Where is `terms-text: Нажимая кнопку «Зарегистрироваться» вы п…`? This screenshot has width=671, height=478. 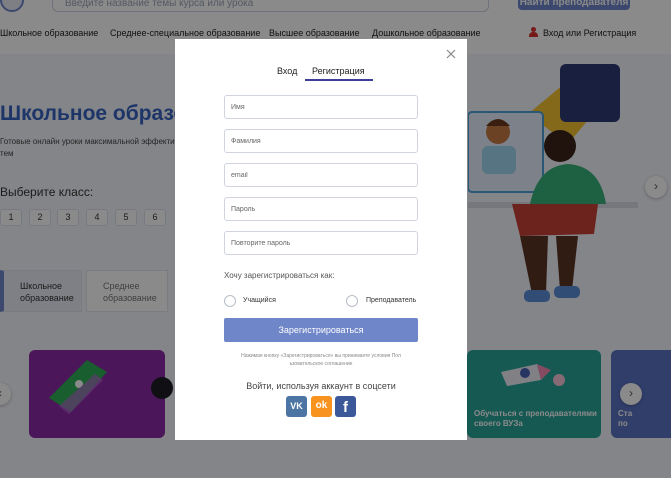 terms-text: Нажимая кнопку «Зарегистрироваться» вы п… is located at coordinates (321, 360).